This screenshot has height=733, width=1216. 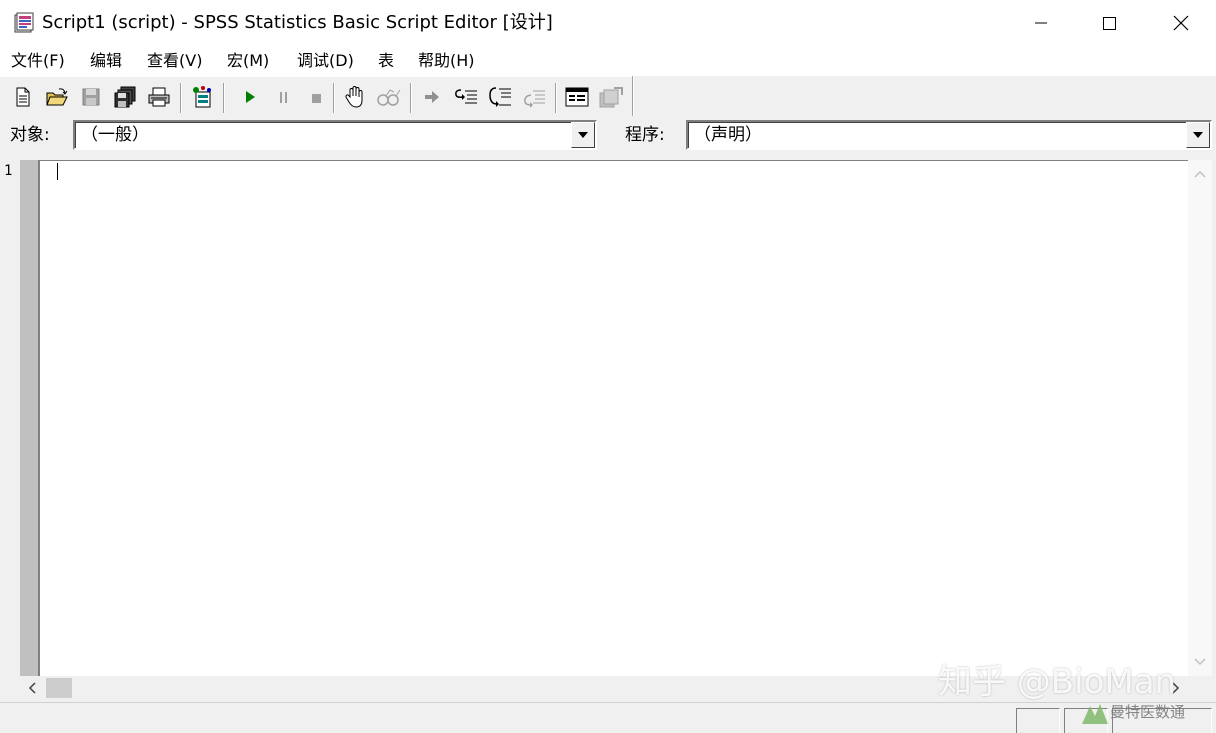 I want to click on arrow-right-icon, so click(x=432, y=97).